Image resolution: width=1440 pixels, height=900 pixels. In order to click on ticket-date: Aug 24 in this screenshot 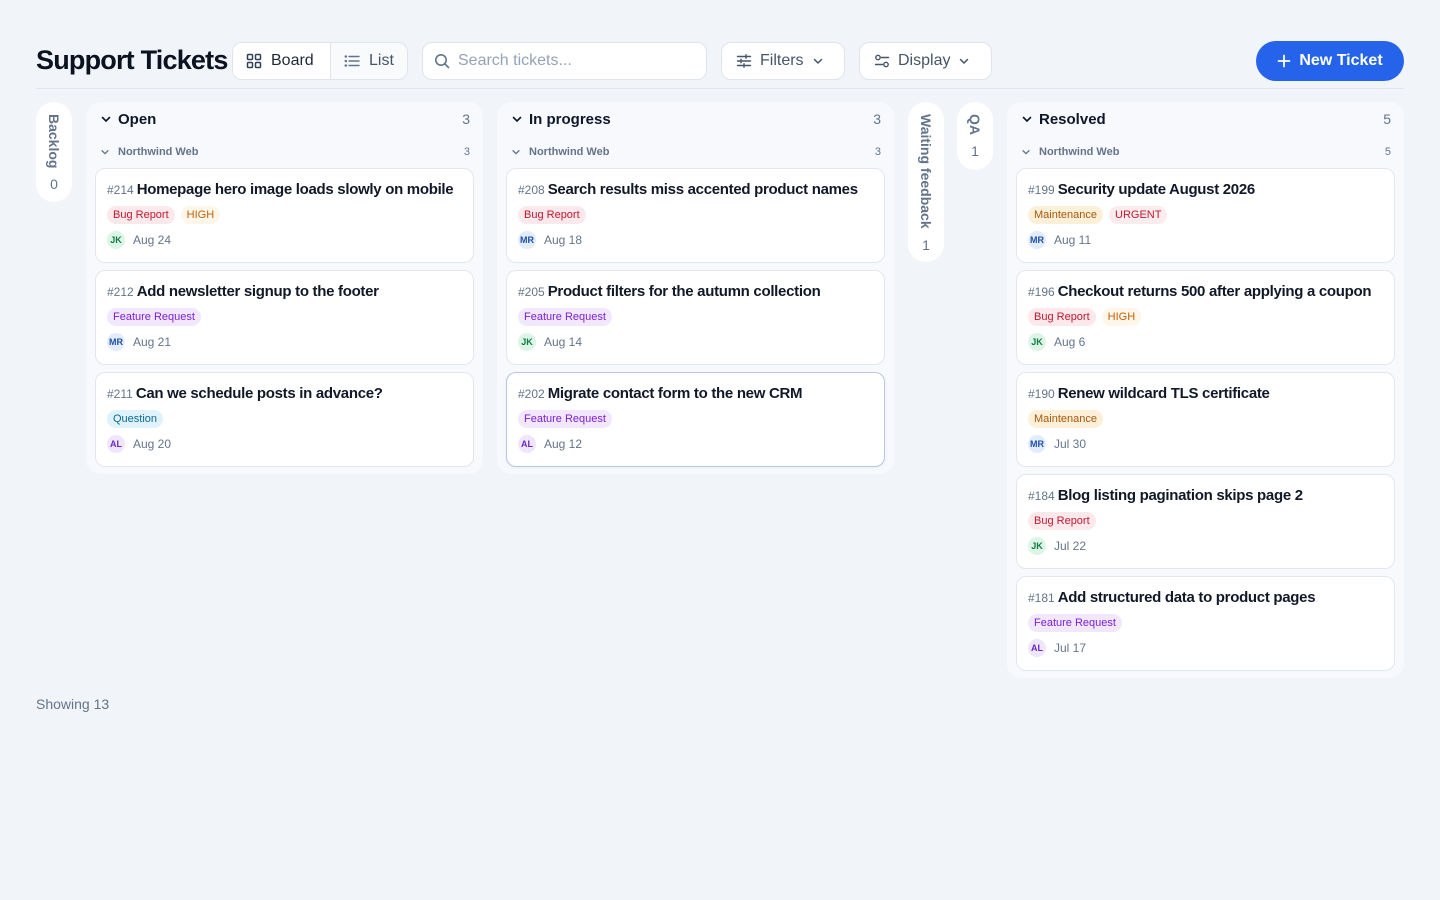, I will do `click(152, 240)`.